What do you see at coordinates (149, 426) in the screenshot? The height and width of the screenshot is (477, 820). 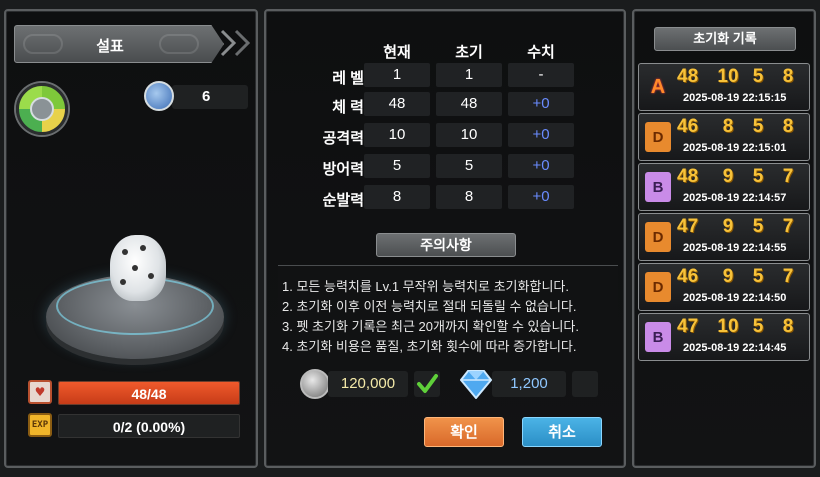 I see `exp-bar: 0/2 (0.00%)` at bounding box center [149, 426].